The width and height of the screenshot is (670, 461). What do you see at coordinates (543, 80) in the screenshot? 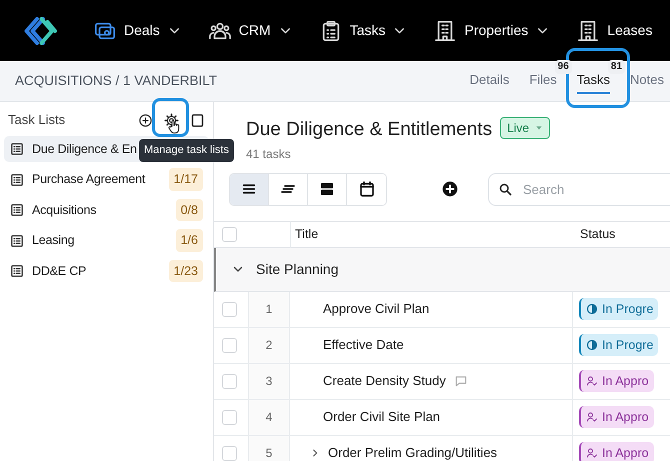
I see `tab: Files` at bounding box center [543, 80].